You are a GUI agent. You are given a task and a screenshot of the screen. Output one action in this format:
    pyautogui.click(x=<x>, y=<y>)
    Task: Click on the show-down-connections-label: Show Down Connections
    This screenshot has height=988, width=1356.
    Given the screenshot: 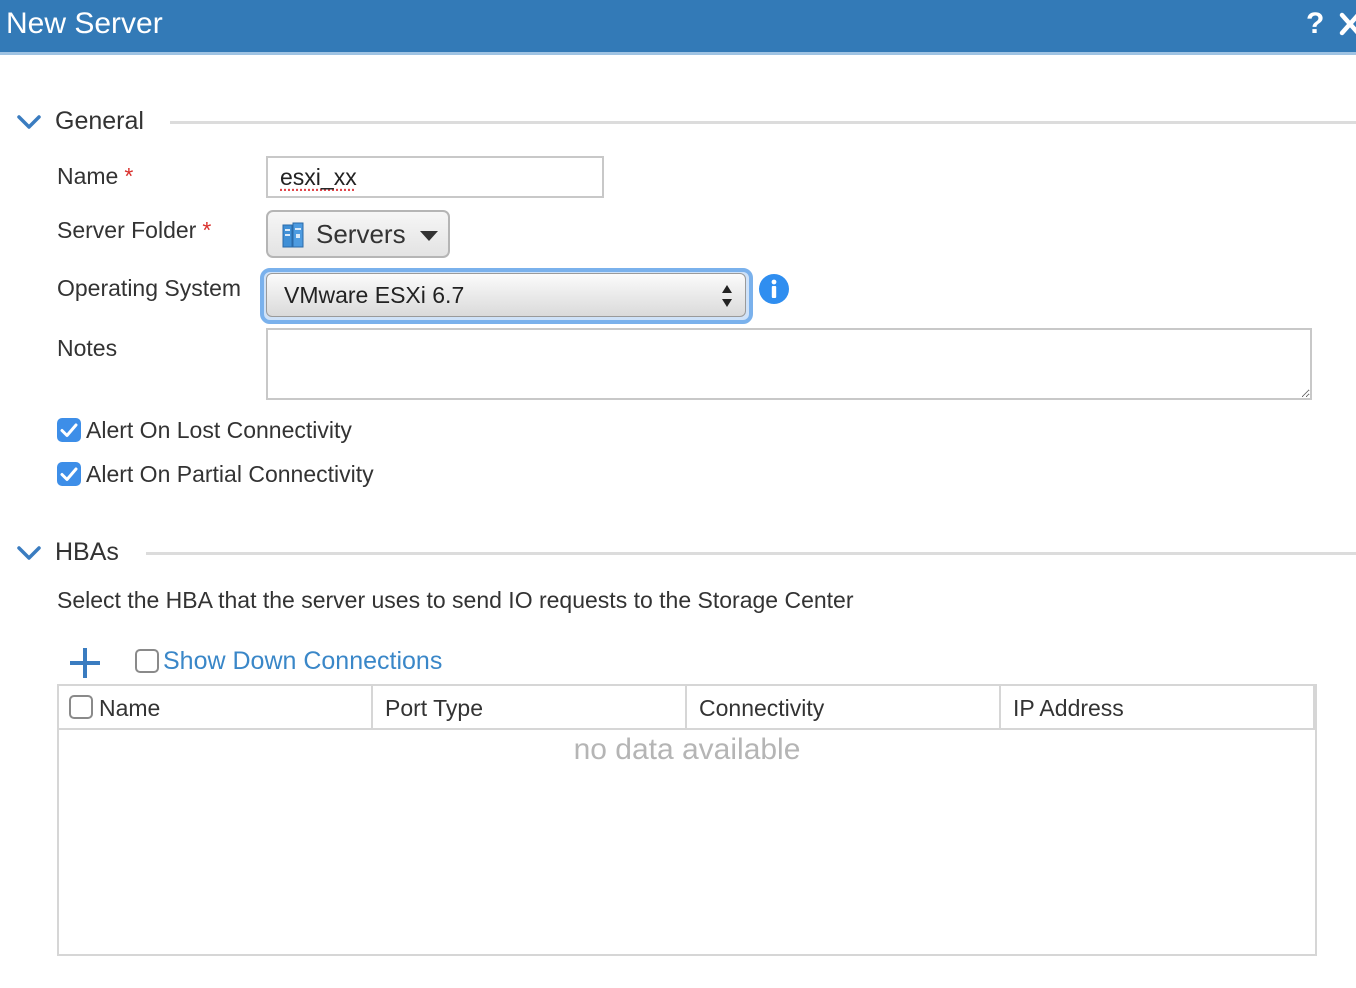 What is the action you would take?
    pyautogui.click(x=302, y=661)
    